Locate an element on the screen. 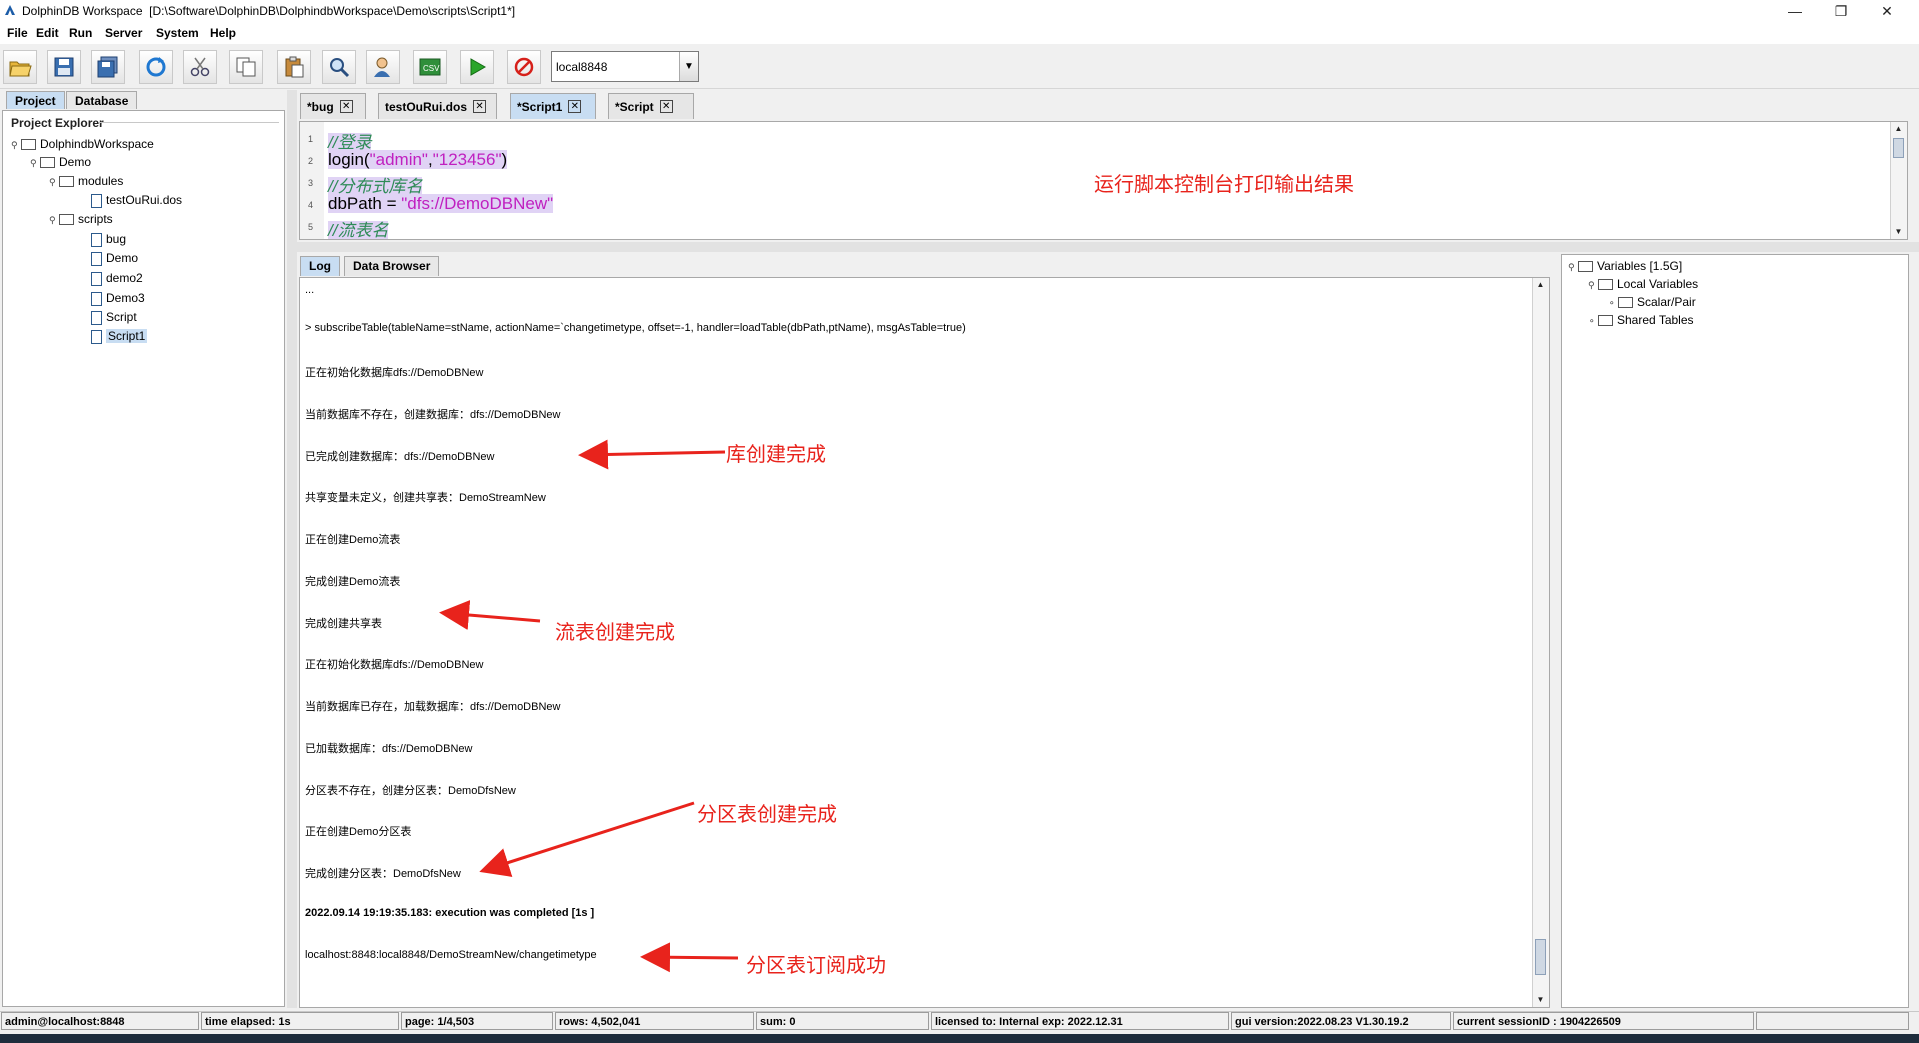  status-user: admin@localhost:8848 is located at coordinates (100, 1021).